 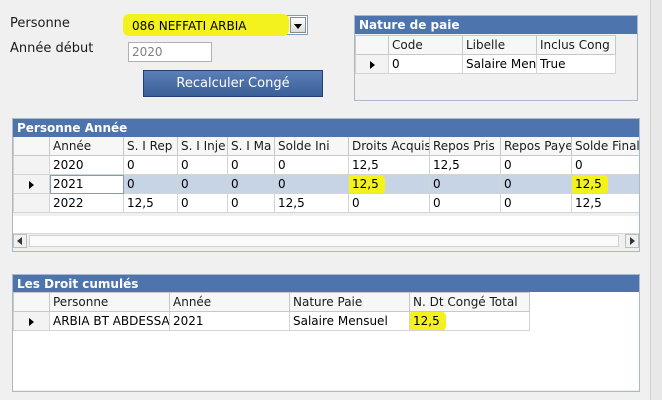 I want to click on column-header: Solde Ini, so click(x=311, y=146).